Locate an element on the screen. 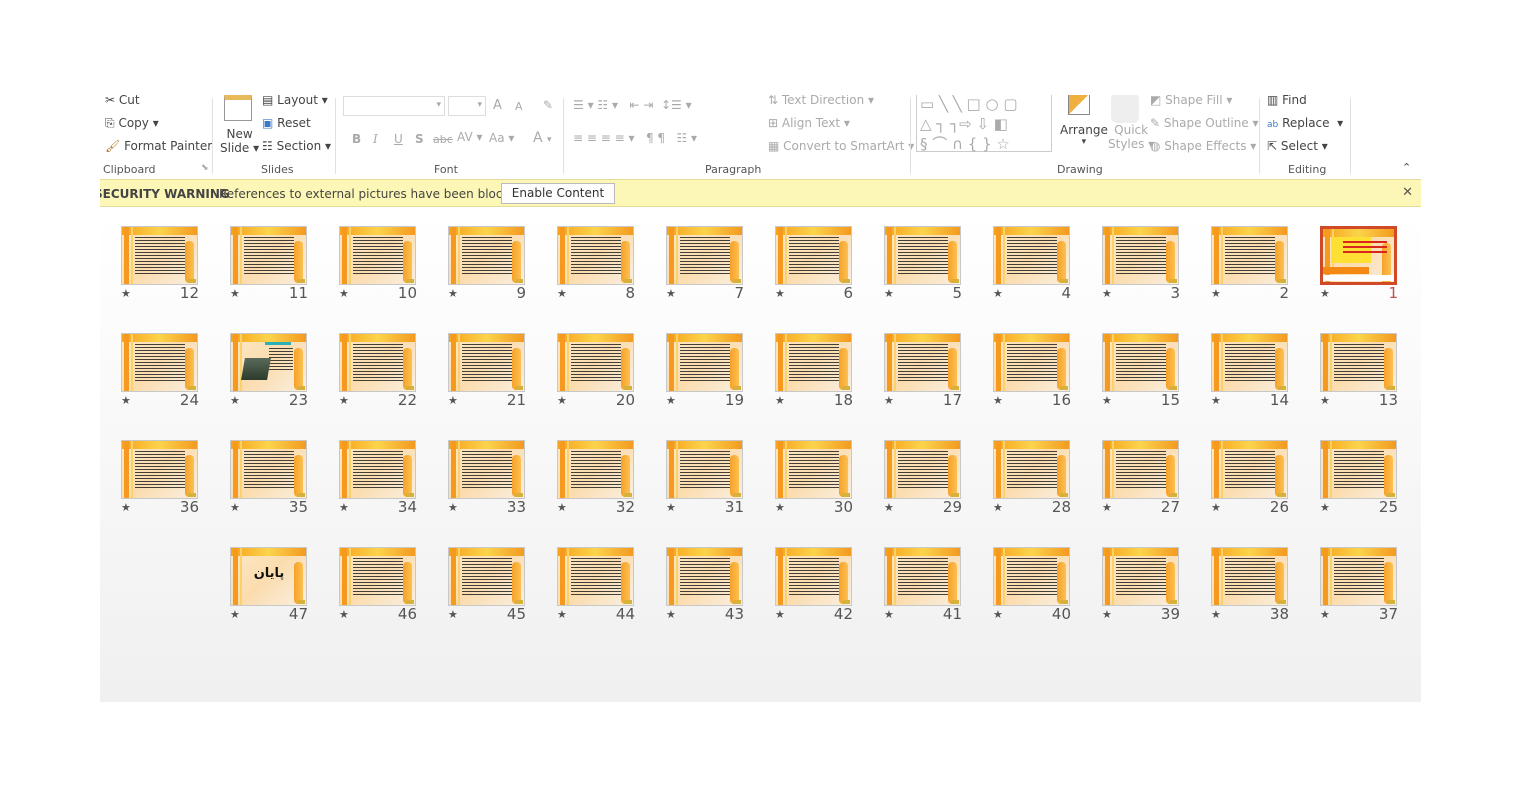 The height and width of the screenshot is (802, 1521). shape-fill-button: ◩ Shape Fill ▾ is located at coordinates (1191, 101).